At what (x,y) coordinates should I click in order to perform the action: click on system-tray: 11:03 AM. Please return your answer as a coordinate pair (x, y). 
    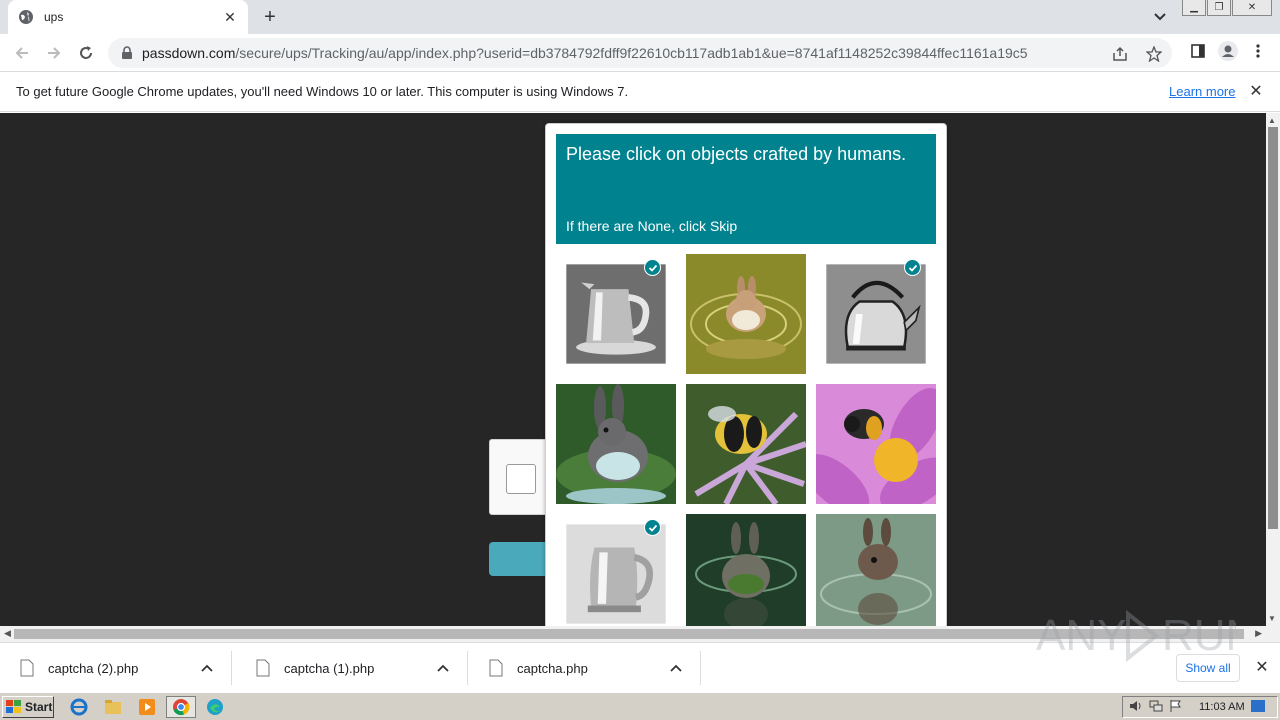
    Looking at the image, I should click on (1200, 707).